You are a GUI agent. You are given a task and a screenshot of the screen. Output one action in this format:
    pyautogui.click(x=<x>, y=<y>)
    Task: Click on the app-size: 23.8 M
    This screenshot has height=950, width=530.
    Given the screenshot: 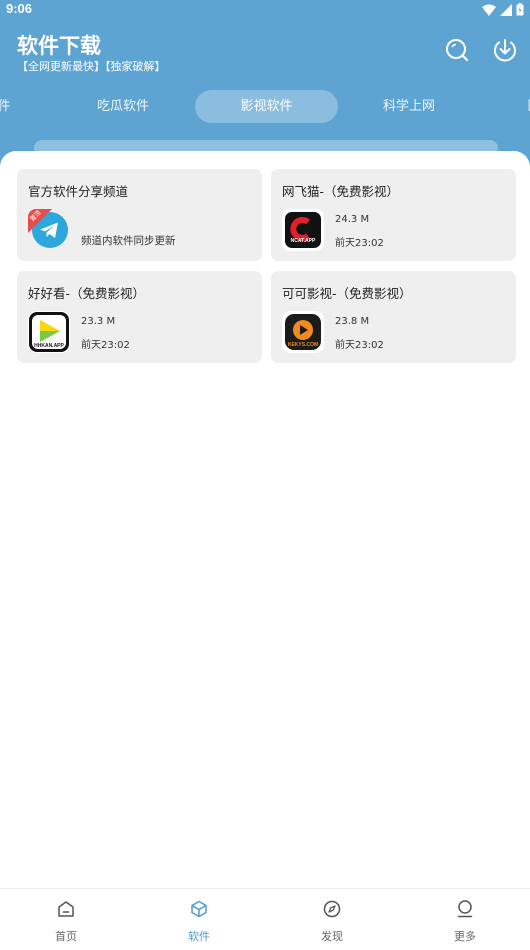 What is the action you would take?
    pyautogui.click(x=352, y=321)
    